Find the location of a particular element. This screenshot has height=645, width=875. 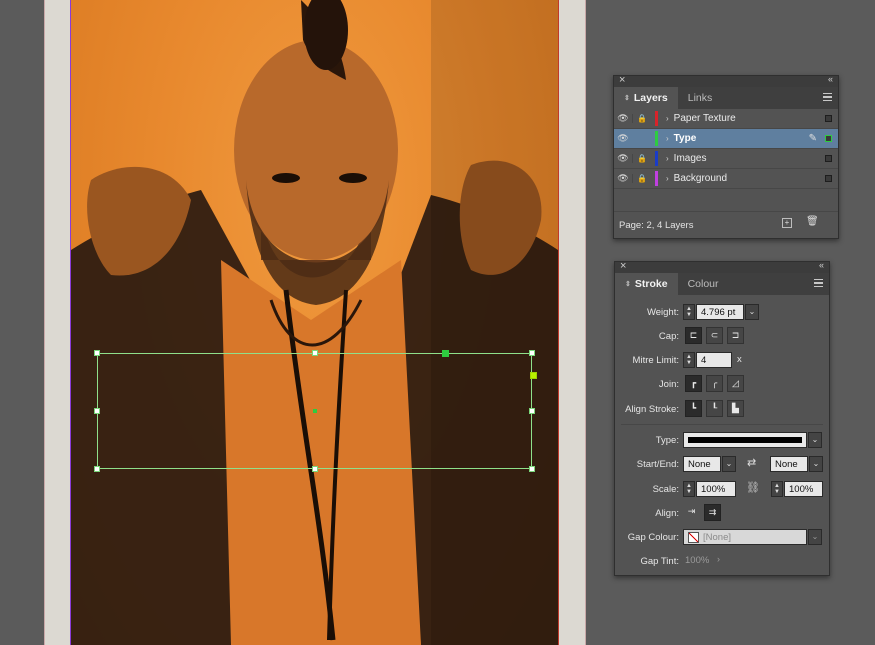

tab-layers: ⇕ Layers is located at coordinates (646, 98).